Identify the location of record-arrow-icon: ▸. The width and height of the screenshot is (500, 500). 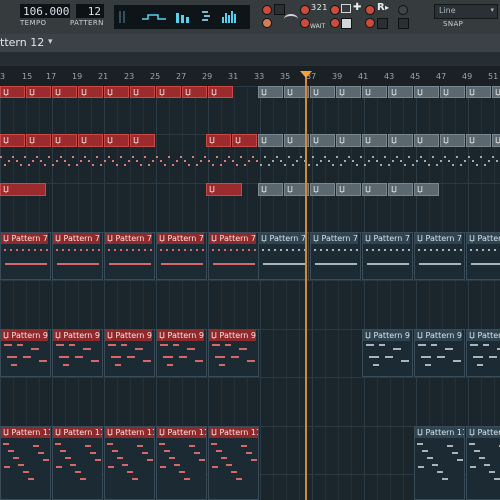
(387, 7).